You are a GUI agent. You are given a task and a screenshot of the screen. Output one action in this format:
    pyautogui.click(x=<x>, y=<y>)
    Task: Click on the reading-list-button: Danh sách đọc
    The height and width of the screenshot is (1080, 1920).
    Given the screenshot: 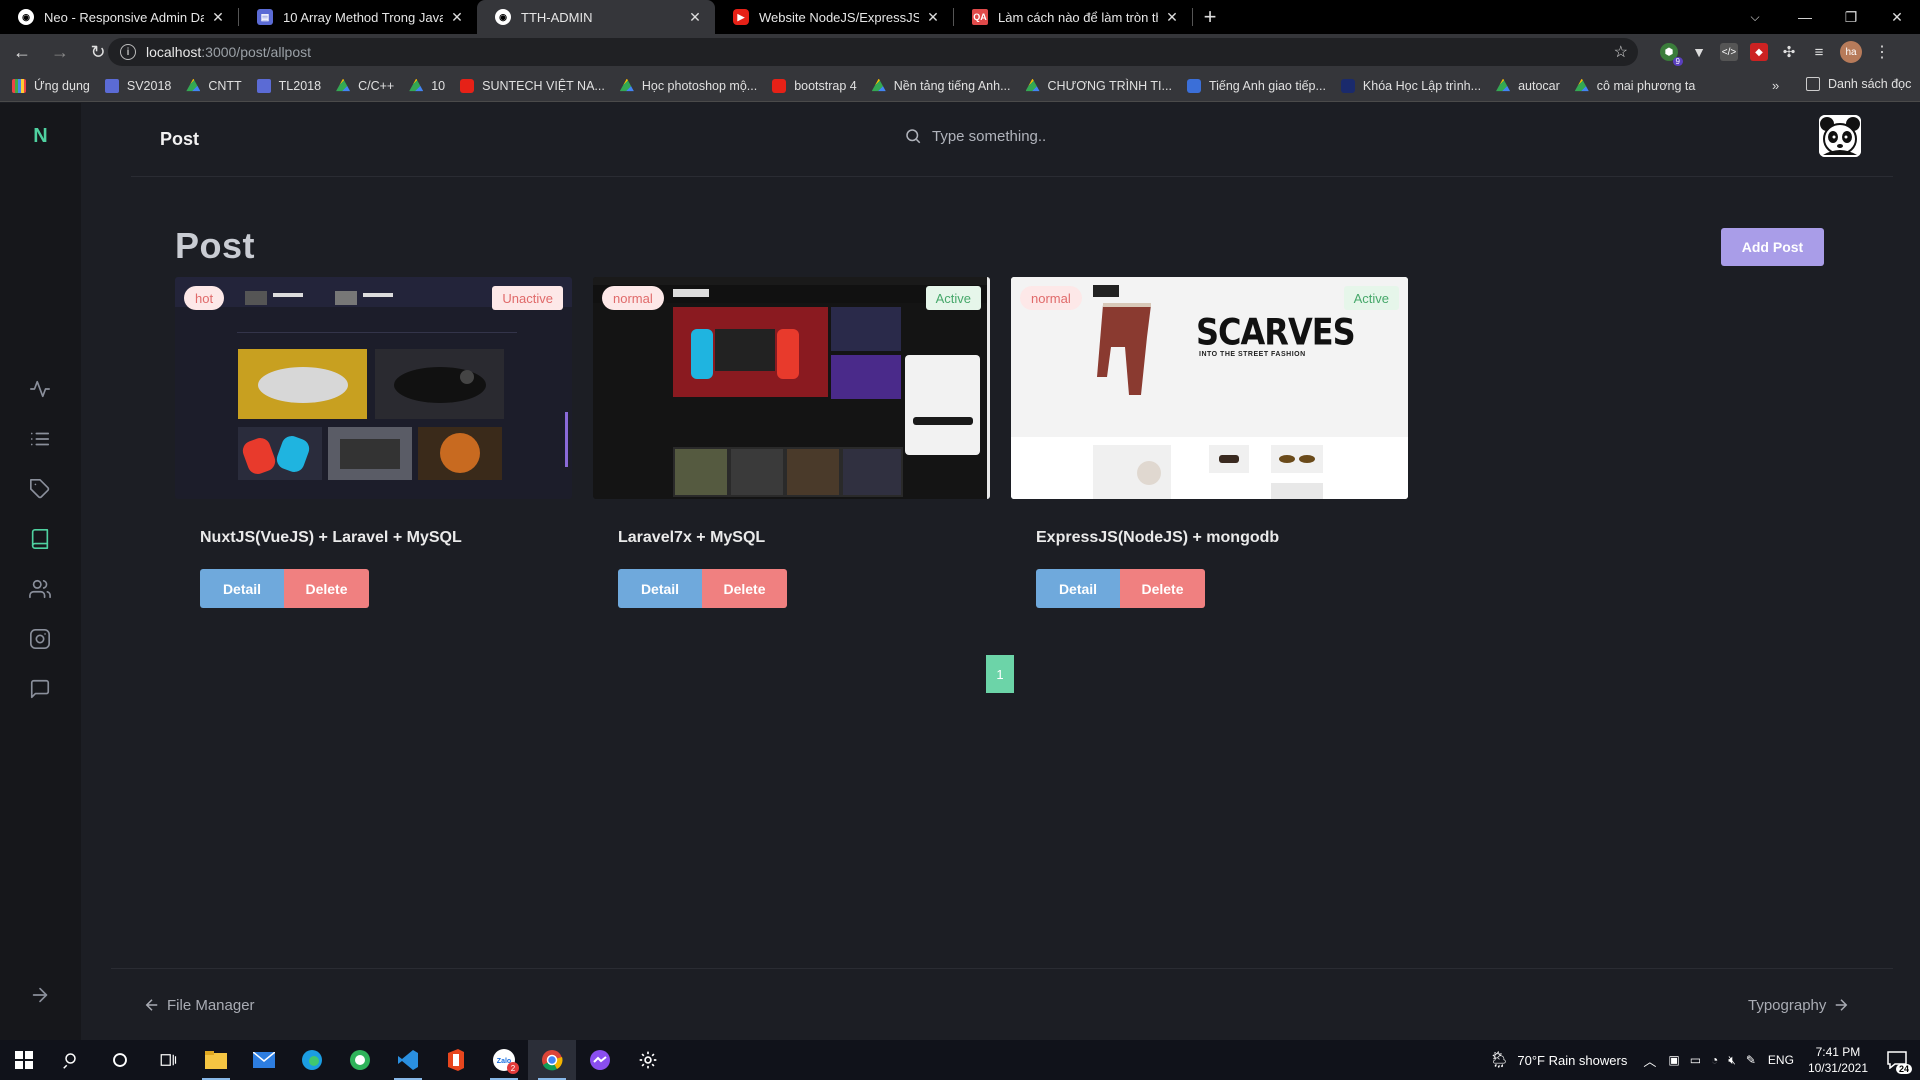 What is the action you would take?
    pyautogui.click(x=1858, y=84)
    